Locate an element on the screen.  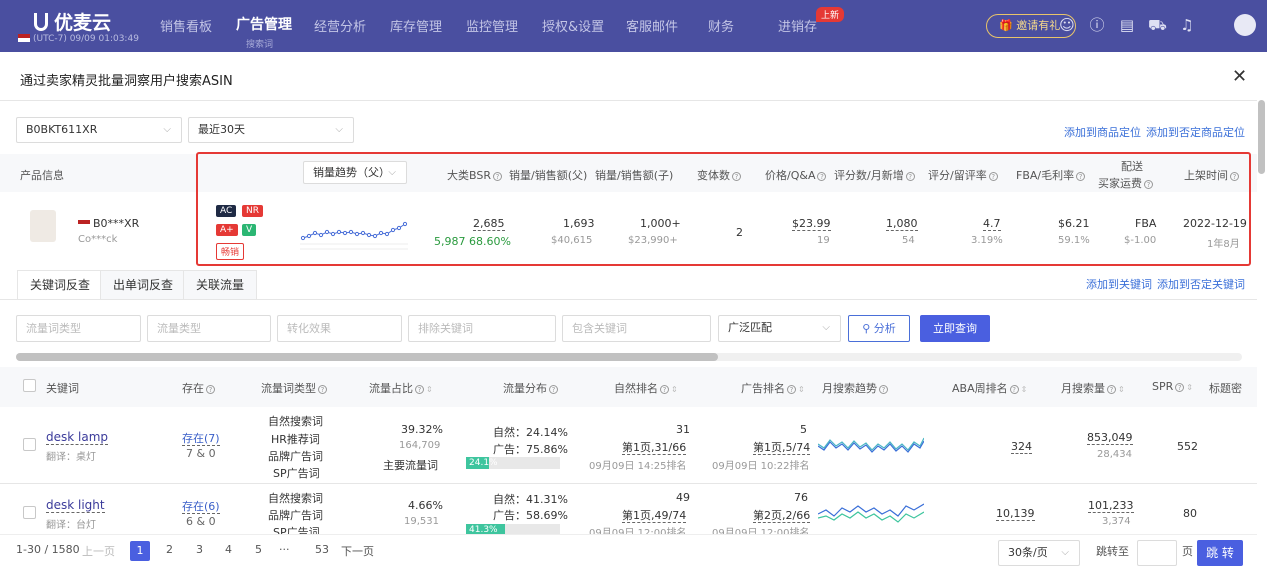
monthly-volume-link: 853,049 is located at coordinates (1110, 438).